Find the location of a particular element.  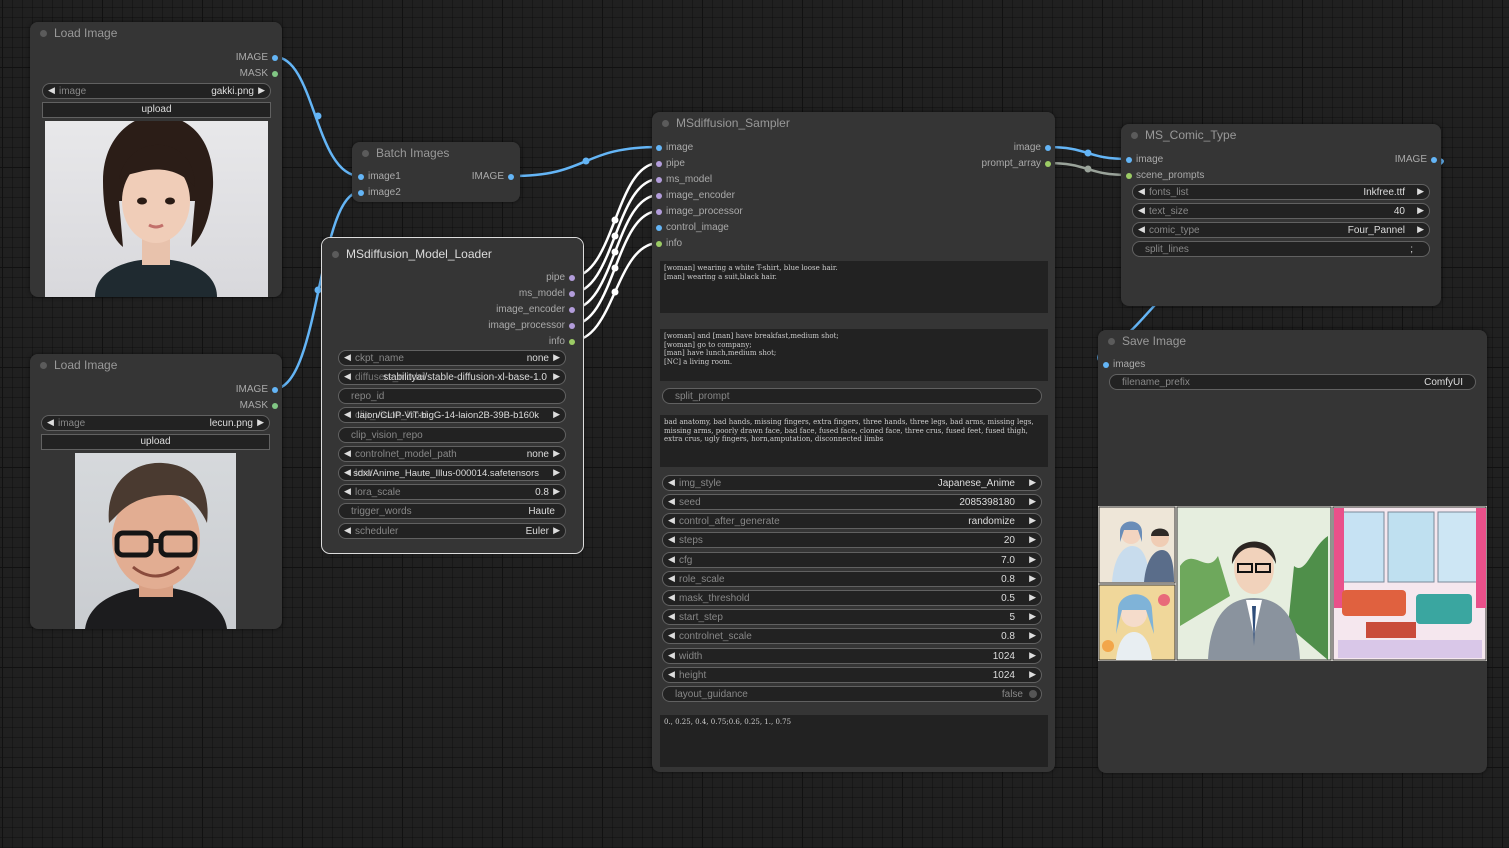

text-size-input: ◀ text_size 40 ▶ is located at coordinates (1281, 211).